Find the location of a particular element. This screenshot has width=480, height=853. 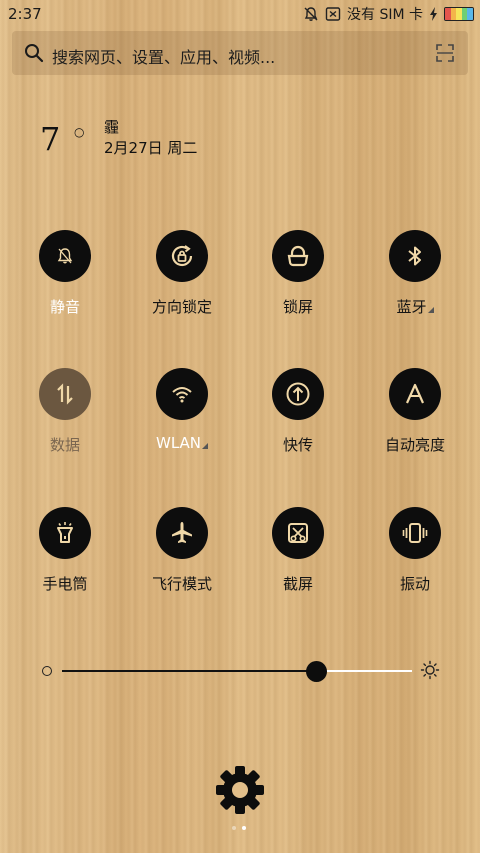

toggle-wlan-button is located at coordinates (182, 394).